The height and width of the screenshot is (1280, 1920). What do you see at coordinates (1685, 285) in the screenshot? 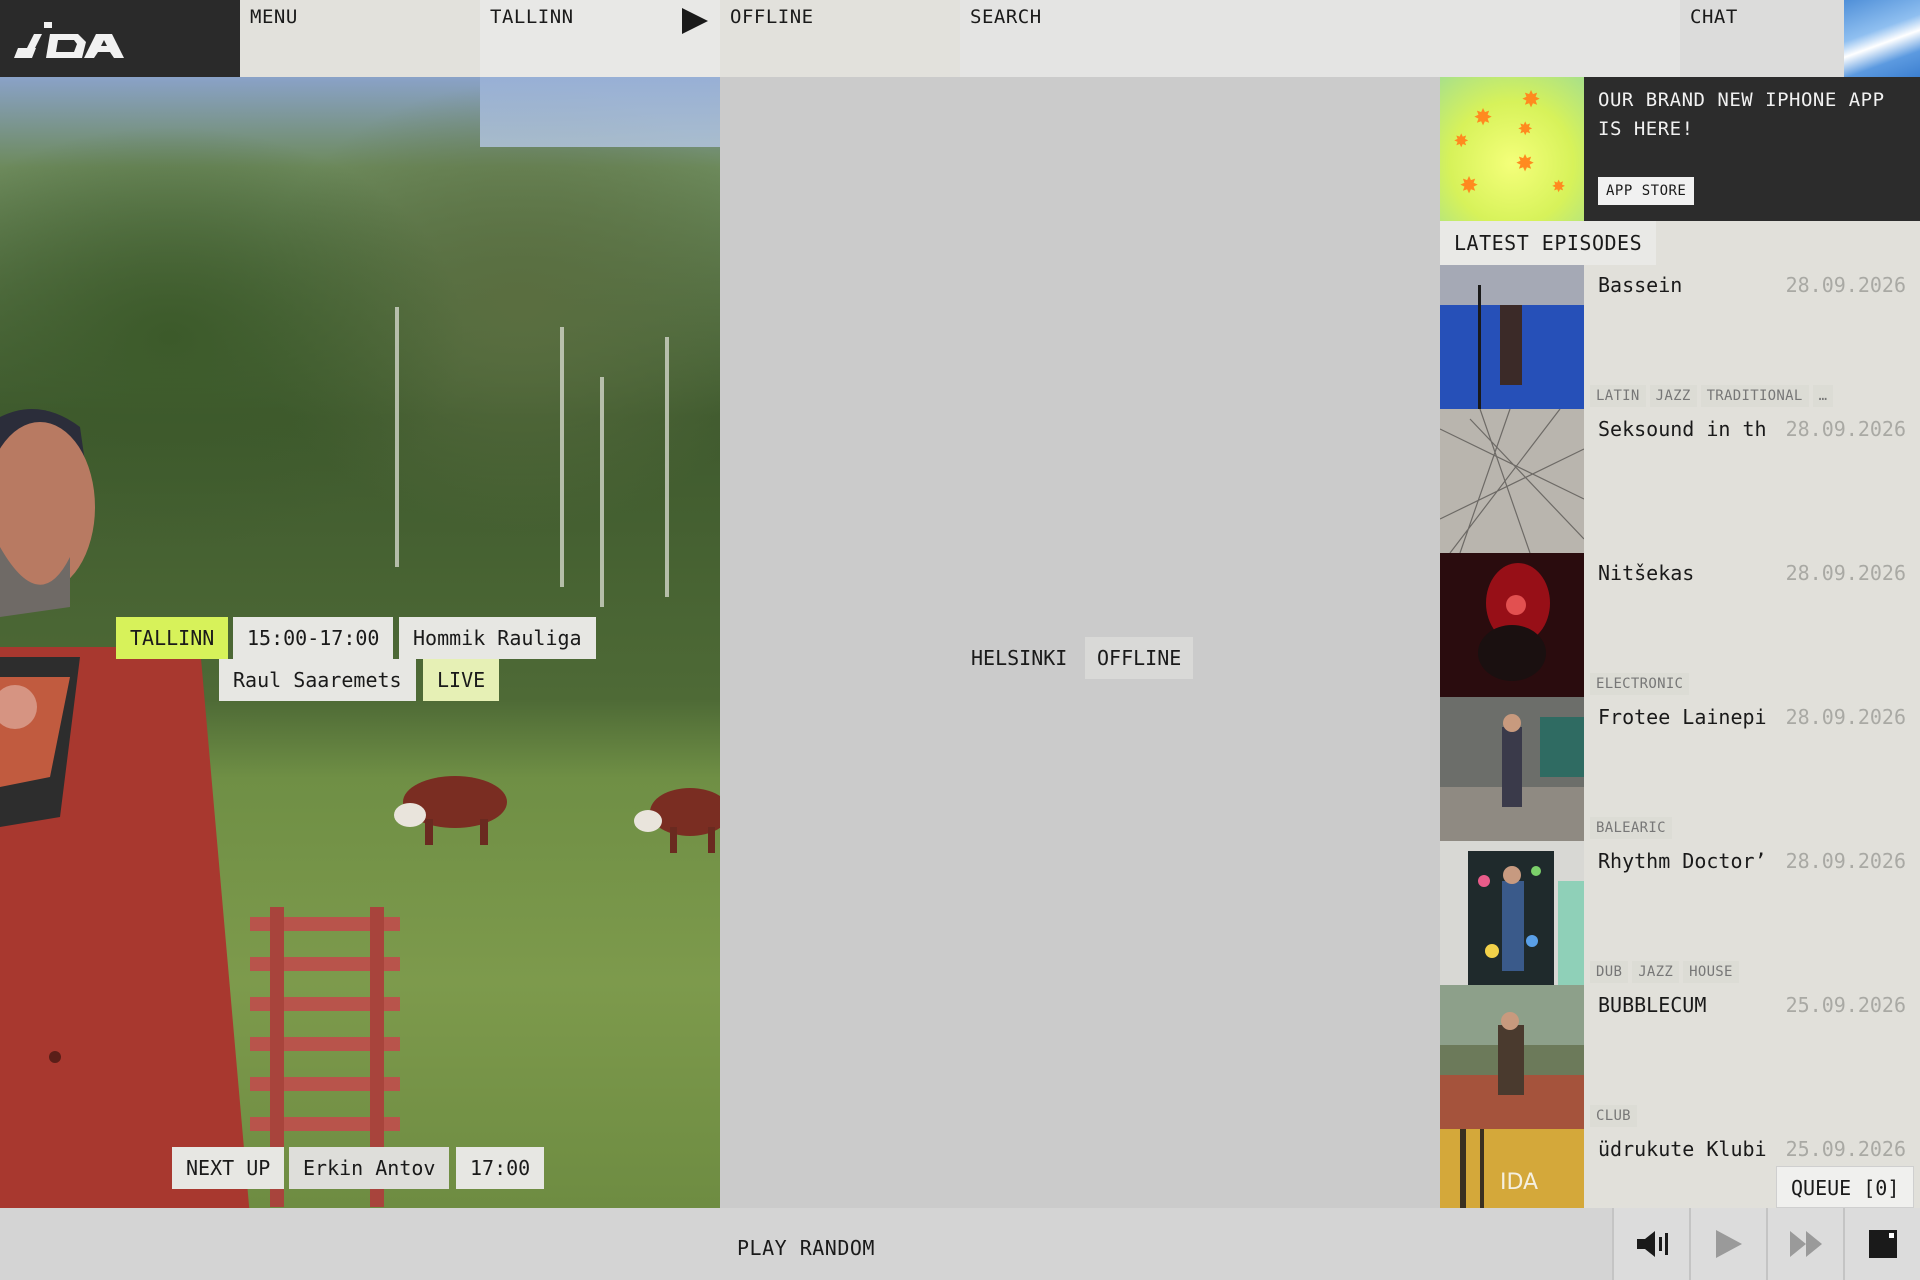
I see `episode-title: Bassein` at bounding box center [1685, 285].